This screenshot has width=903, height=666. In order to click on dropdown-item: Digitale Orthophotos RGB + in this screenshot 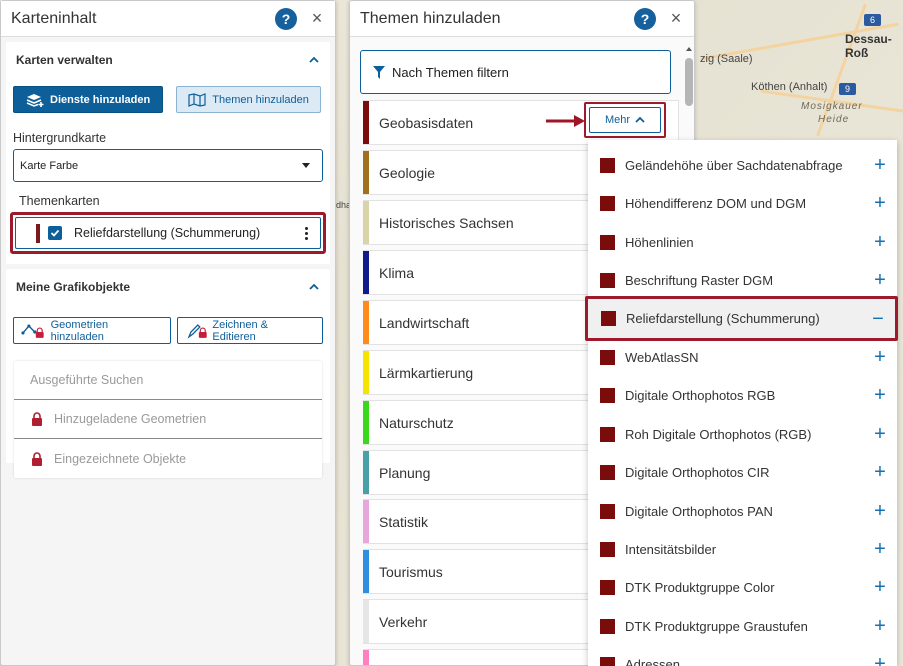, I will do `click(742, 395)`.